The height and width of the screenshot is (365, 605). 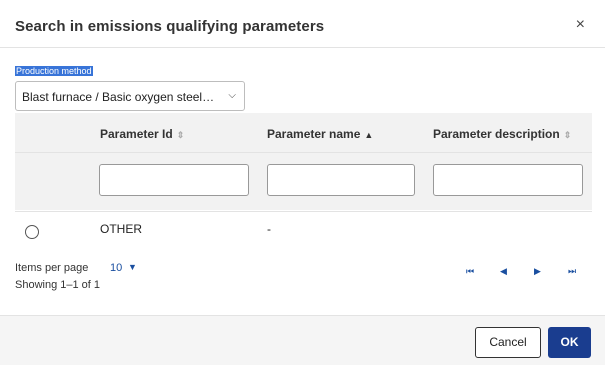 I want to click on row-select-radio, so click(x=32, y=232).